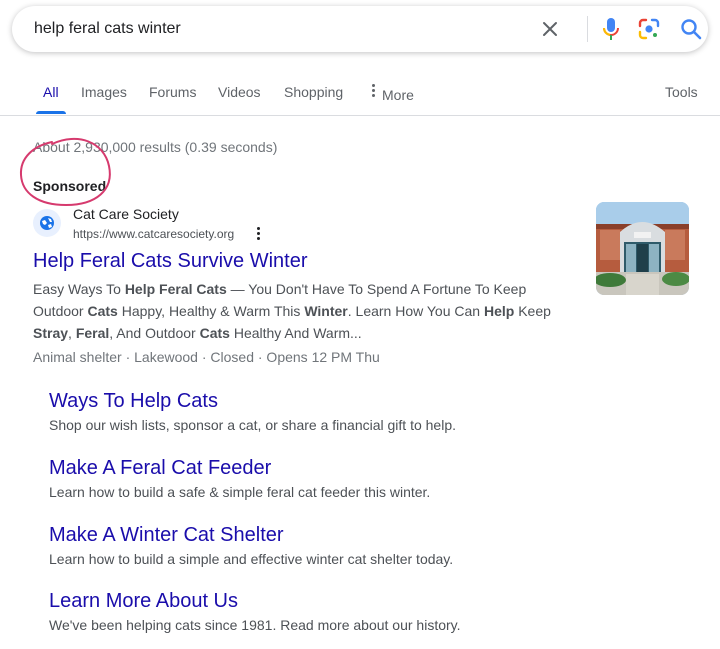 Image resolution: width=720 pixels, height=649 pixels. I want to click on highlighted-keyword: Winter, so click(326, 311).